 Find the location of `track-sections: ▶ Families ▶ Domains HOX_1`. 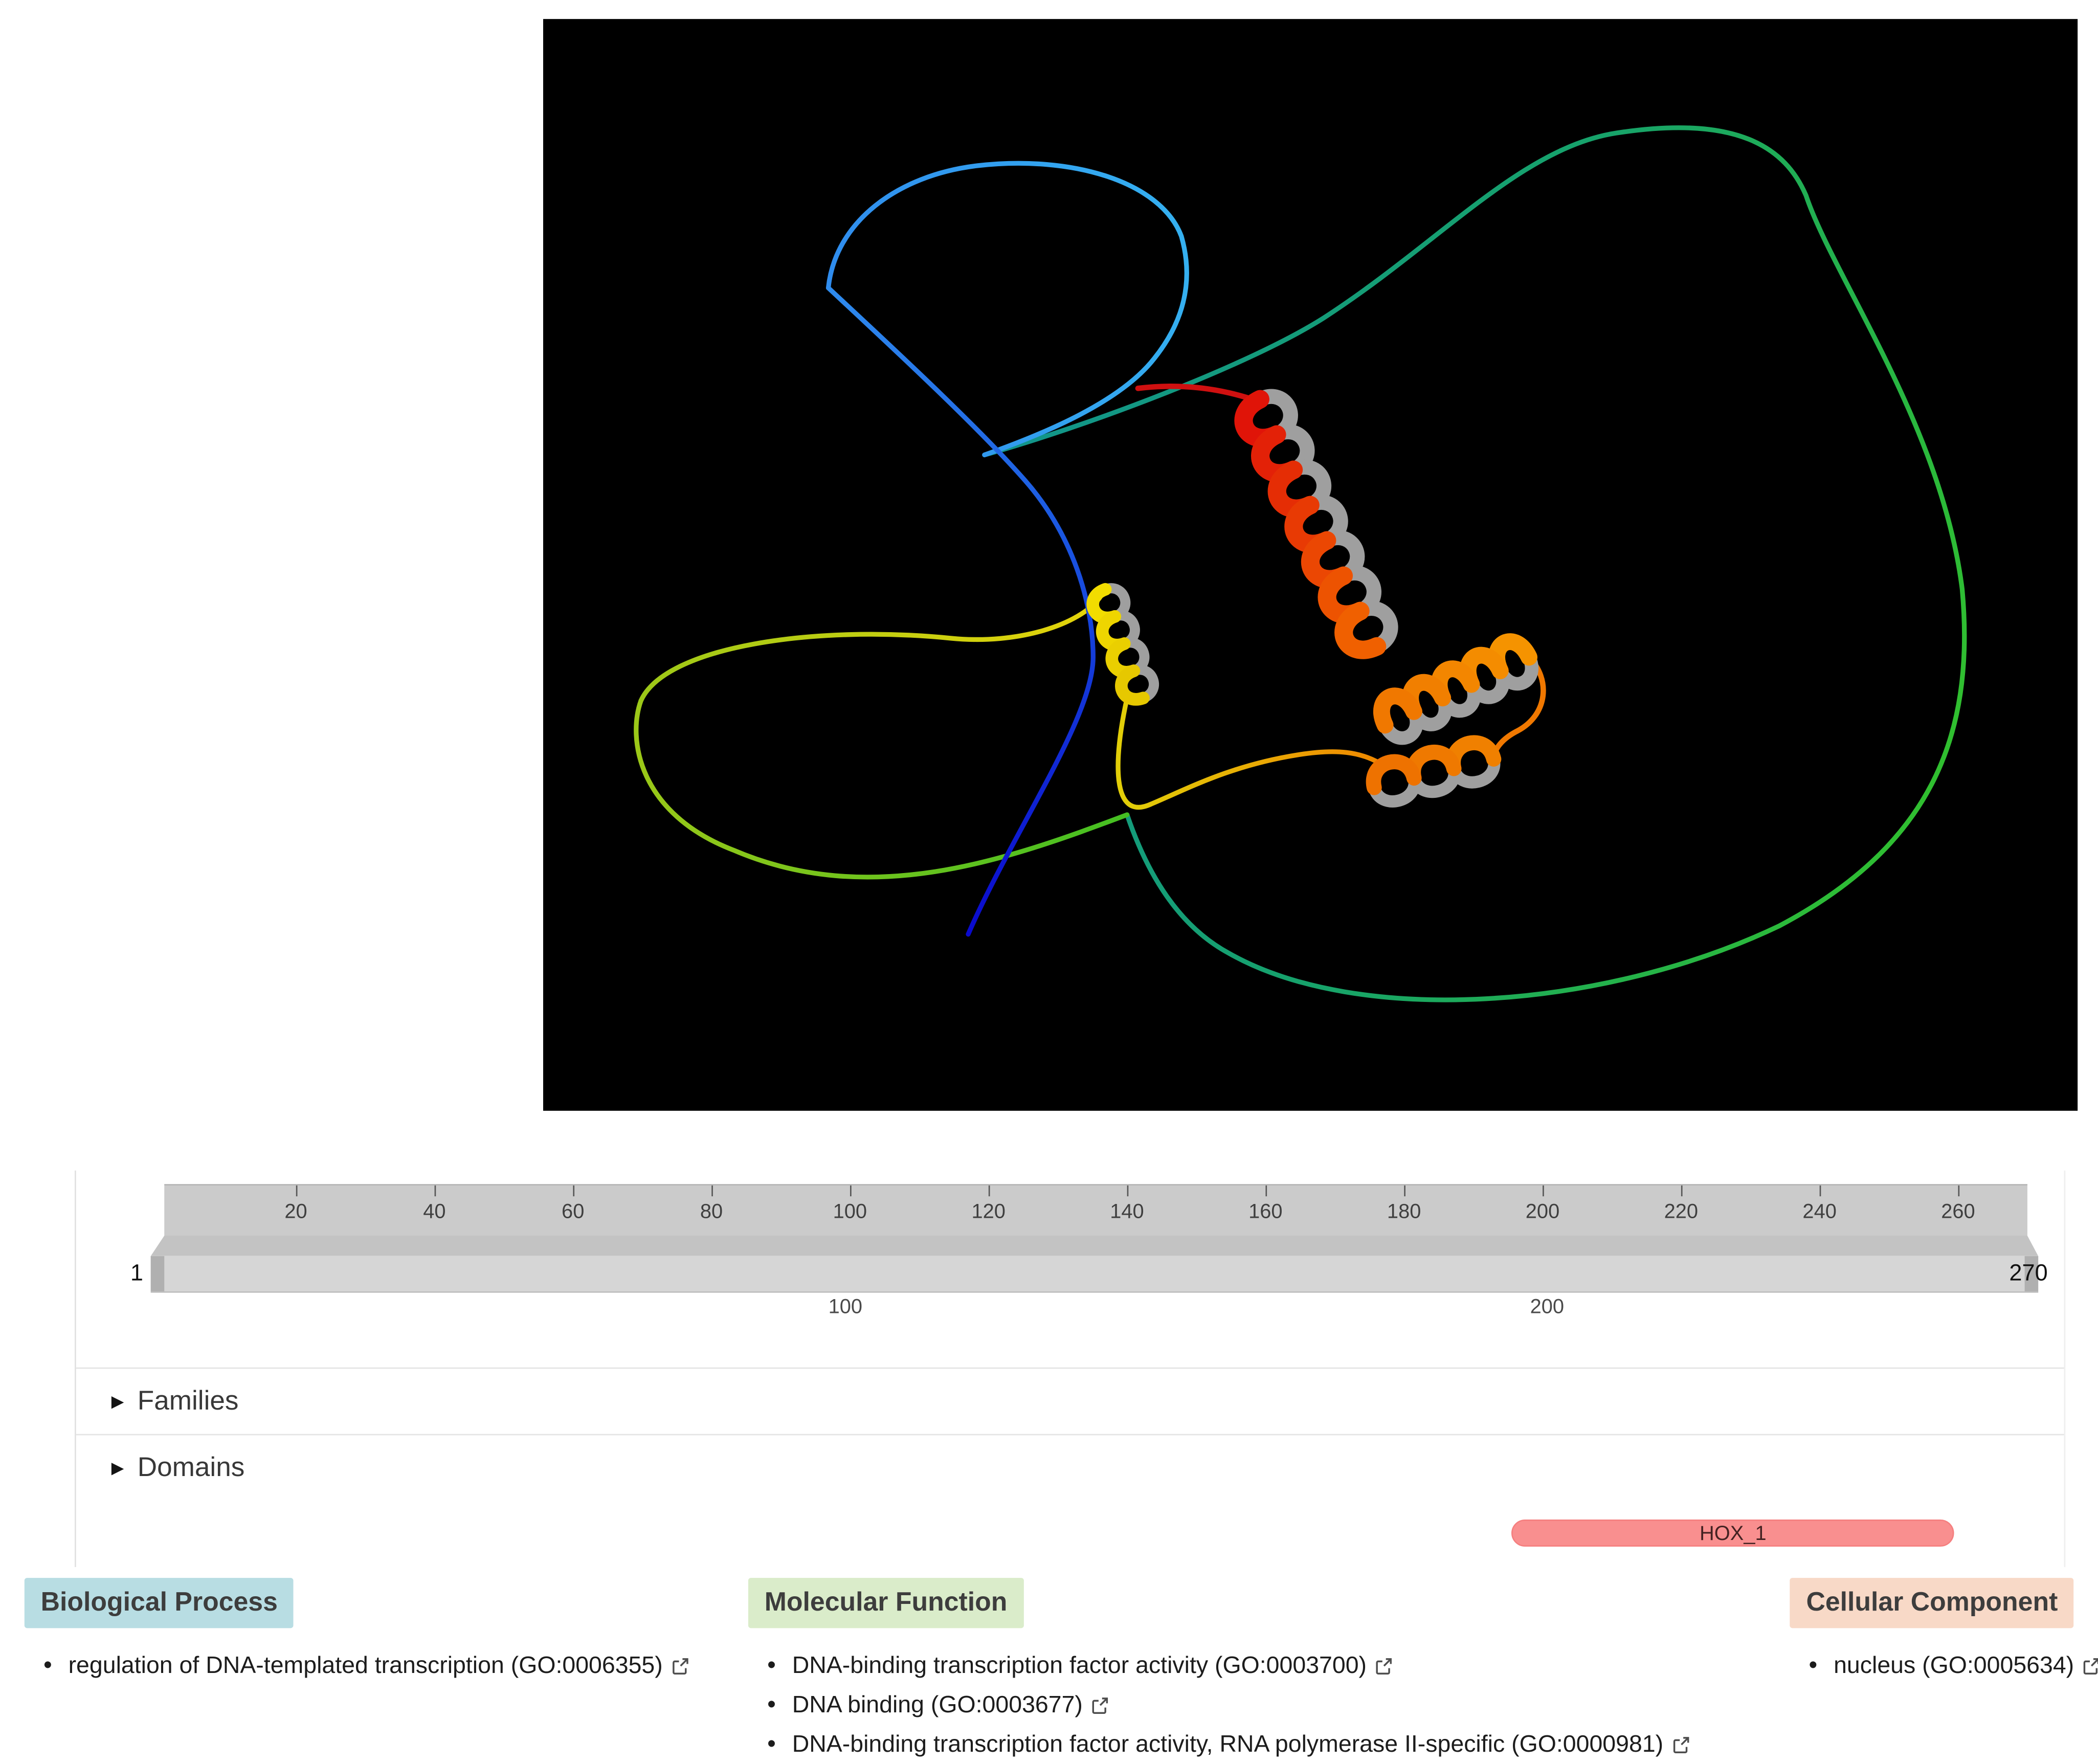

track-sections: ▶ Families ▶ Domains HOX_1 is located at coordinates (1070, 1478).